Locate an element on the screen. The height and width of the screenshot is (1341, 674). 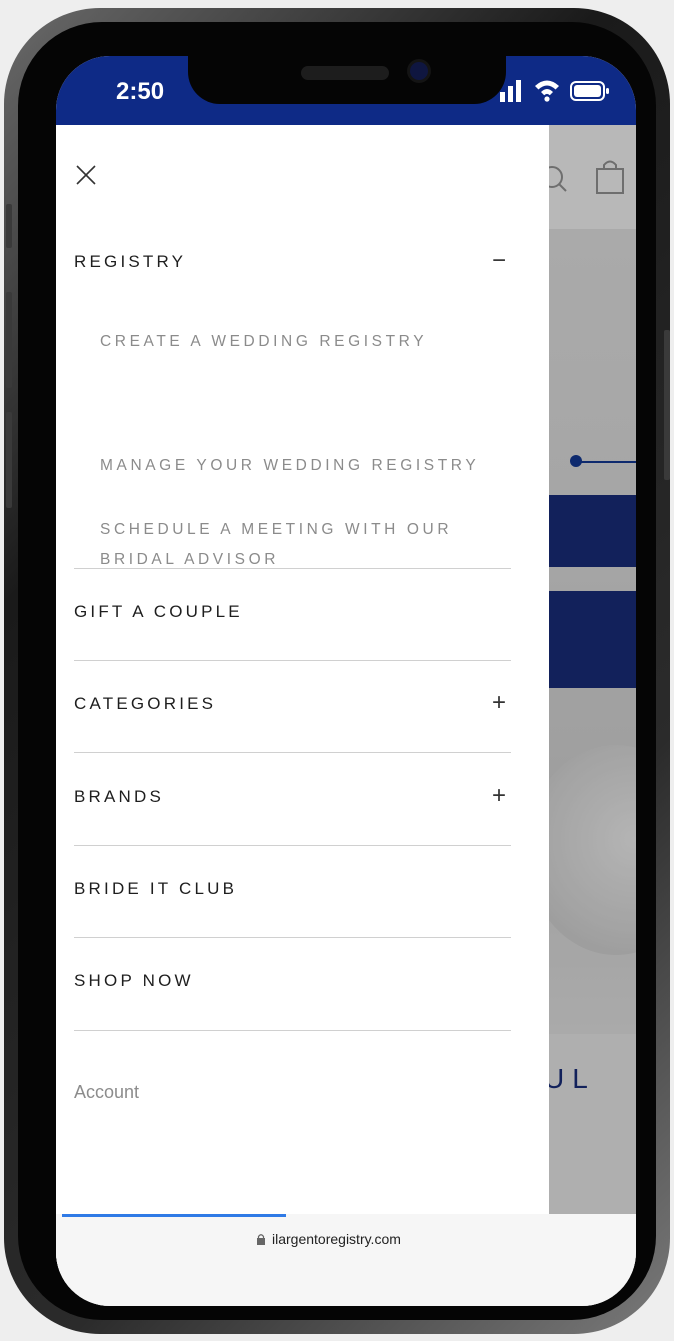
menu-item-bride-it-club: BRIDE IT CLUB is located at coordinates (155, 889).